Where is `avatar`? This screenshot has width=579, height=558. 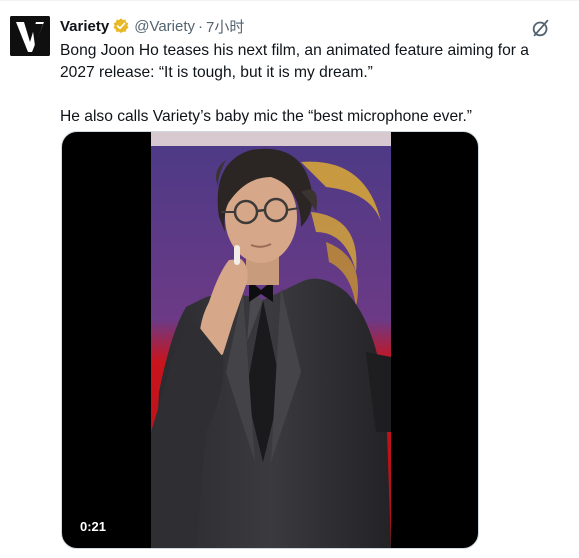
avatar is located at coordinates (30, 36).